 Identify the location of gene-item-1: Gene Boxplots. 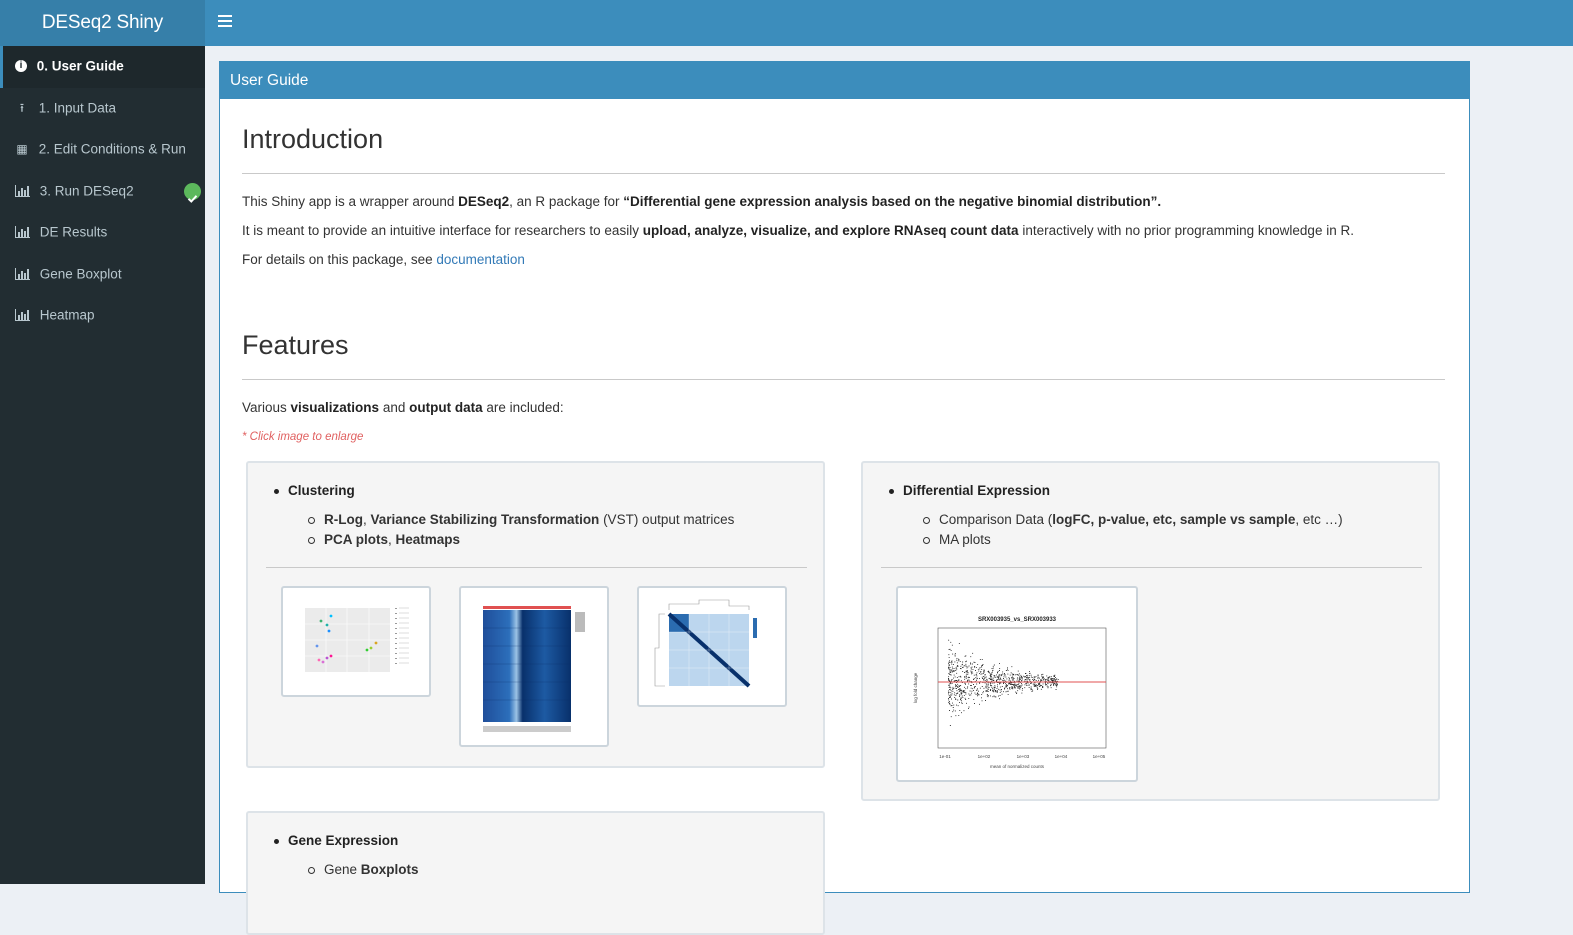
(363, 869).